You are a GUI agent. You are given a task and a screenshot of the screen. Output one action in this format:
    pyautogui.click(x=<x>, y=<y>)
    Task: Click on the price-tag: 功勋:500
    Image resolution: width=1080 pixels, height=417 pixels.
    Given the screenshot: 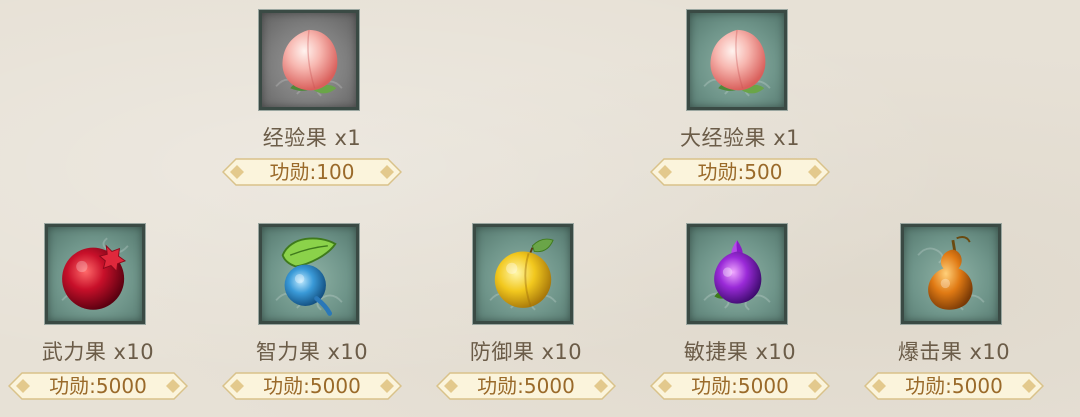 What is the action you would take?
    pyautogui.click(x=740, y=172)
    